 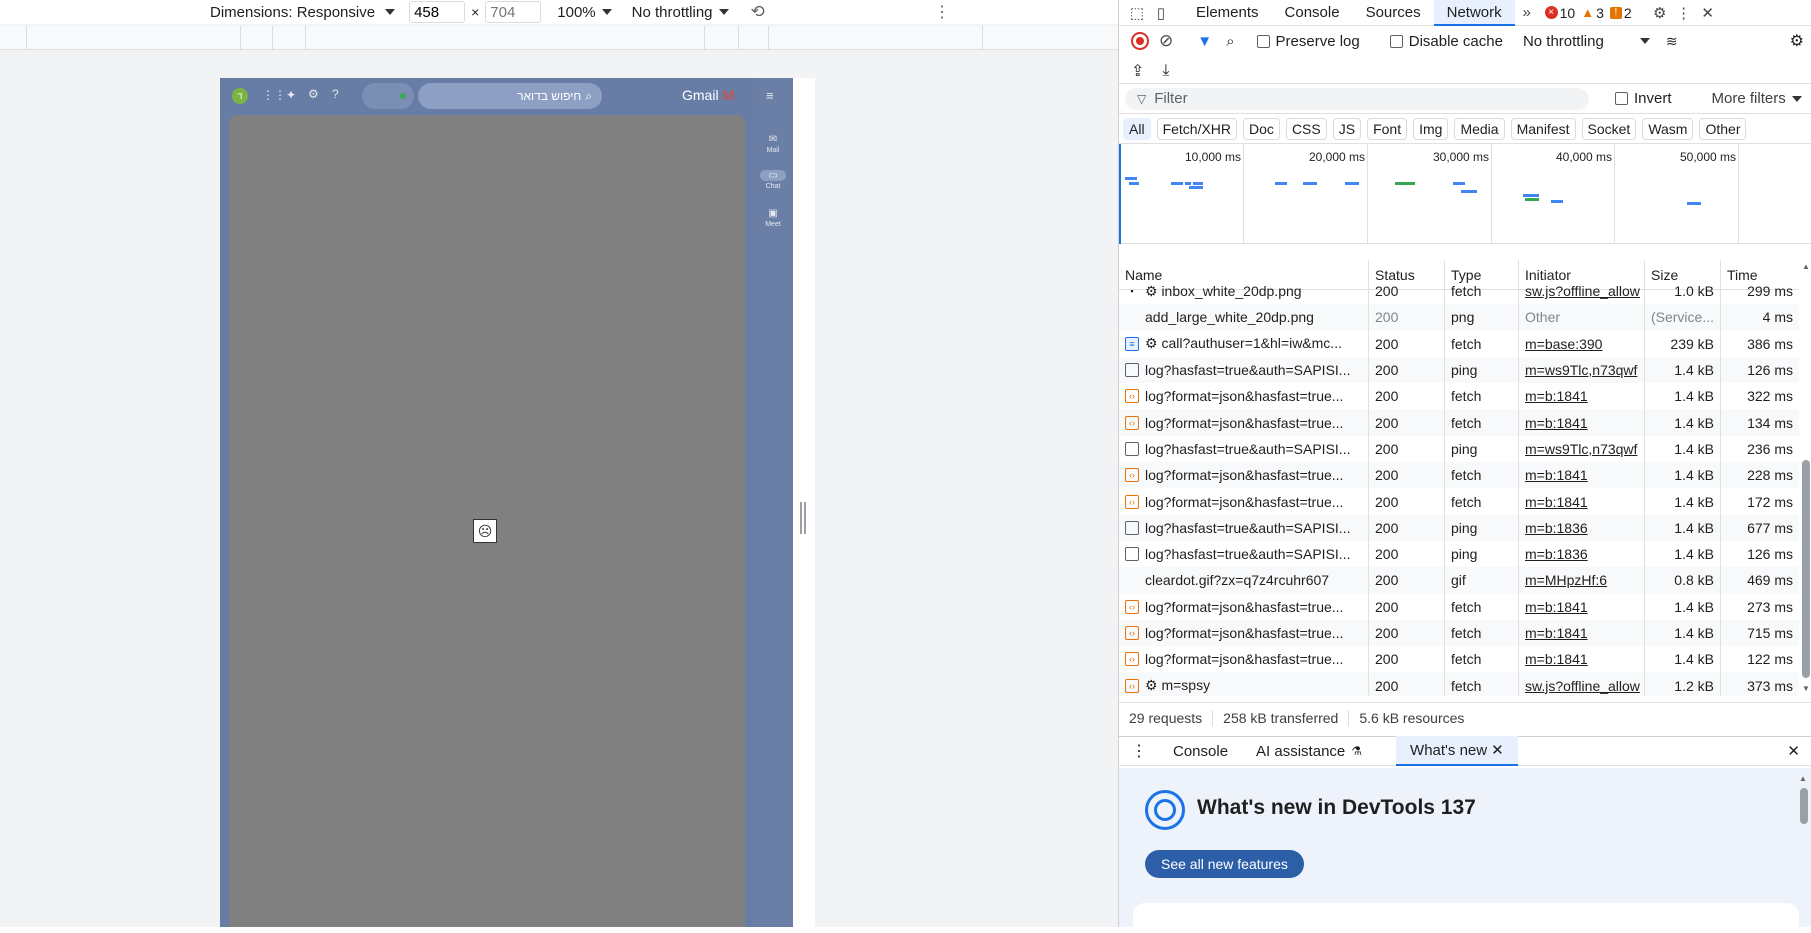 I want to click on gmail-logo: Gmail M, so click(x=708, y=95).